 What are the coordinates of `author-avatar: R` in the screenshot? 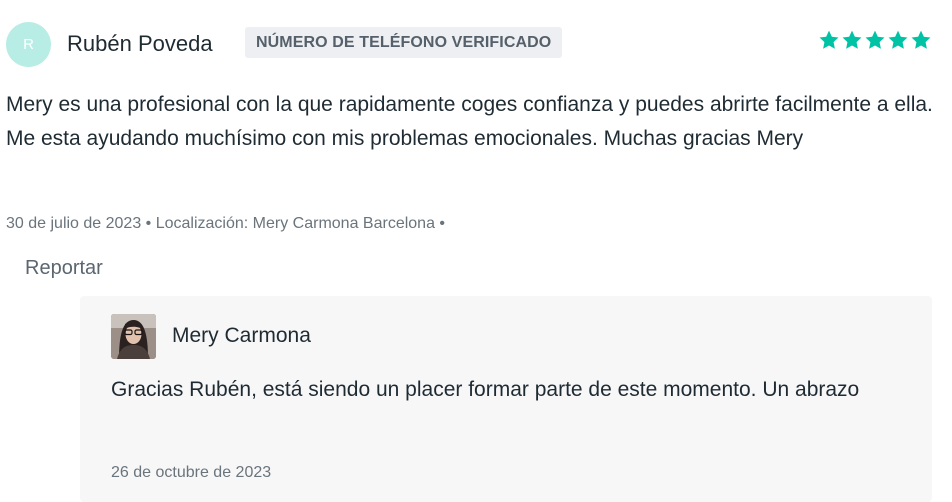 It's located at (28, 44).